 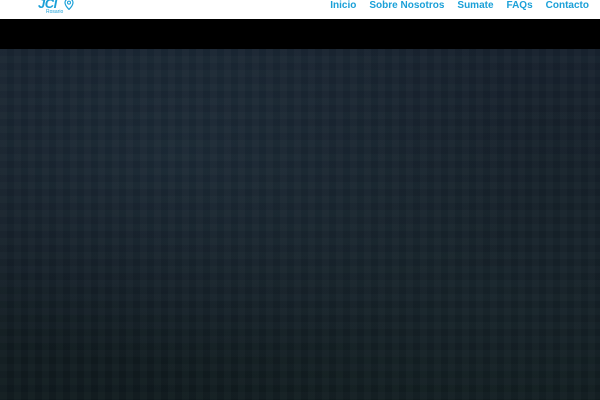 What do you see at coordinates (300, 34) in the screenshot?
I see `top-black-band` at bounding box center [300, 34].